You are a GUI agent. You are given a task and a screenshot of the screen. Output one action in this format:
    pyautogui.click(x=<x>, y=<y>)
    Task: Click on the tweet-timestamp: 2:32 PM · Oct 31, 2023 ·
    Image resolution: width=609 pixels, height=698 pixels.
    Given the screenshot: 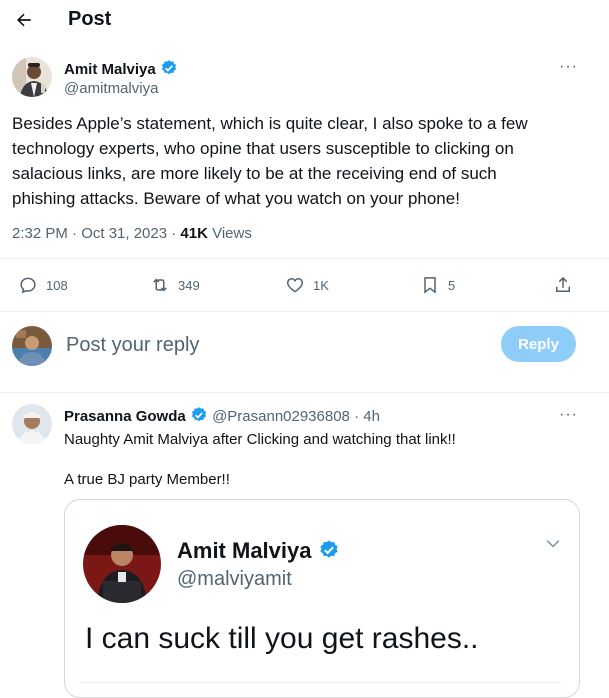 What is the action you would take?
    pyautogui.click(x=96, y=233)
    